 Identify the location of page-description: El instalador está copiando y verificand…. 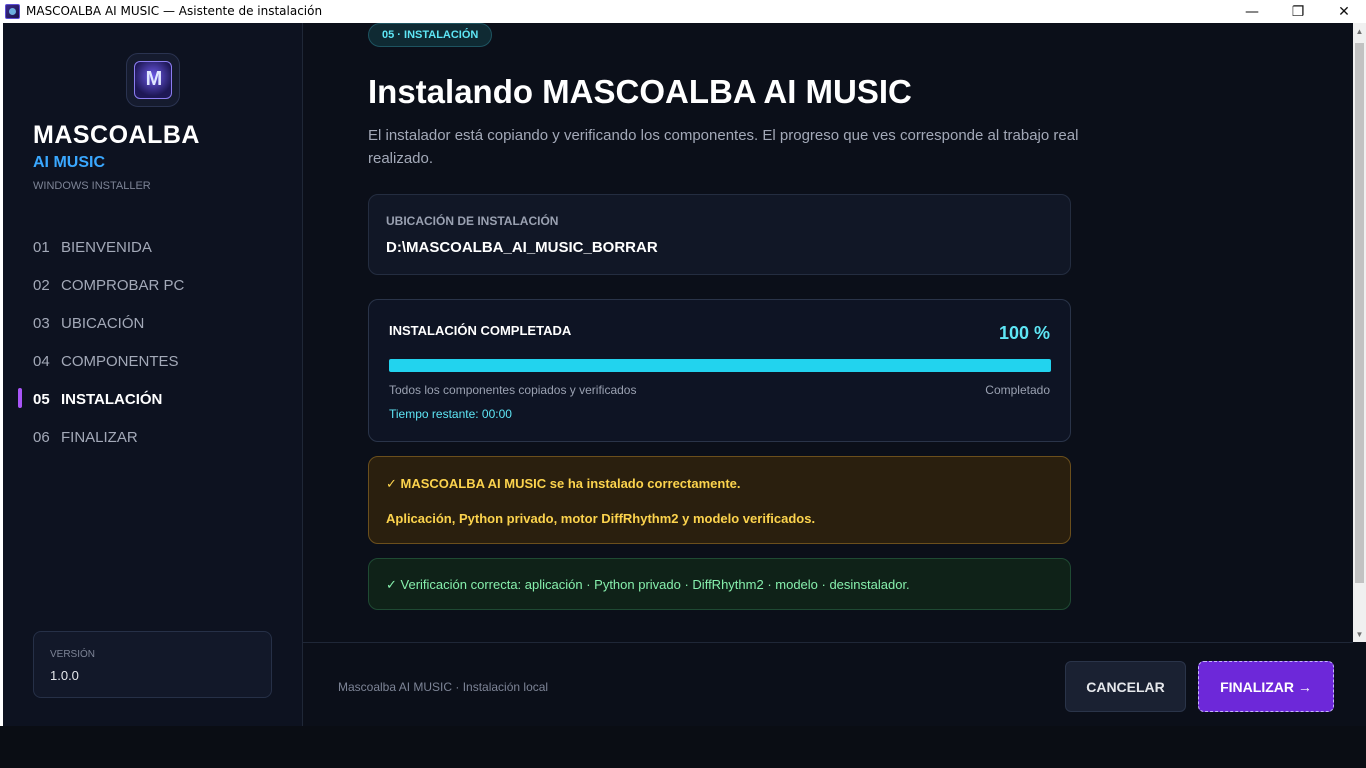
(723, 147).